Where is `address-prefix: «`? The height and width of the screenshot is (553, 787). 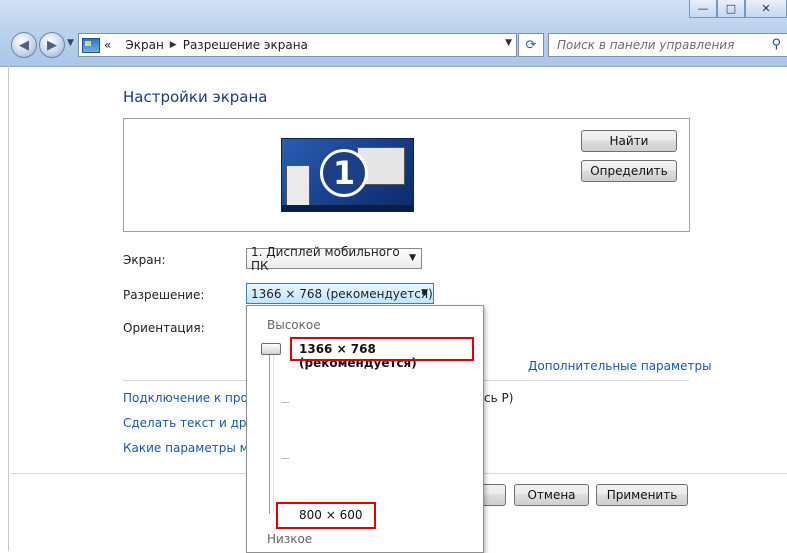 address-prefix: « is located at coordinates (107, 45).